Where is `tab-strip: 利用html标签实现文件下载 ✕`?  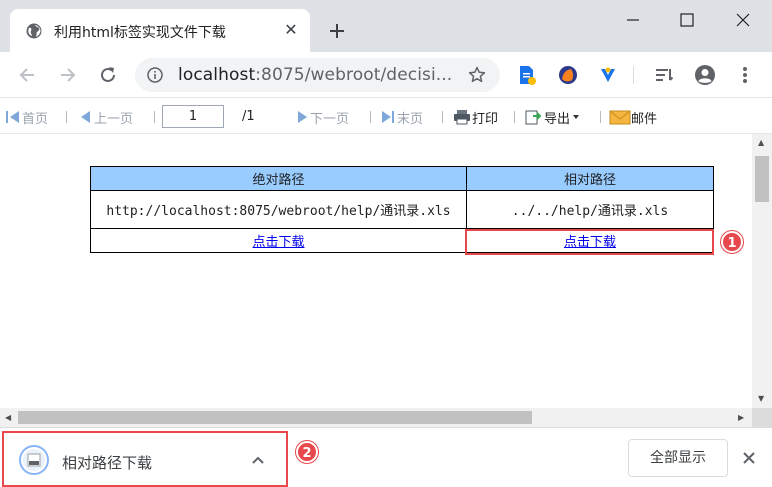 tab-strip: 利用html标签实现文件下载 ✕ is located at coordinates (386, 26).